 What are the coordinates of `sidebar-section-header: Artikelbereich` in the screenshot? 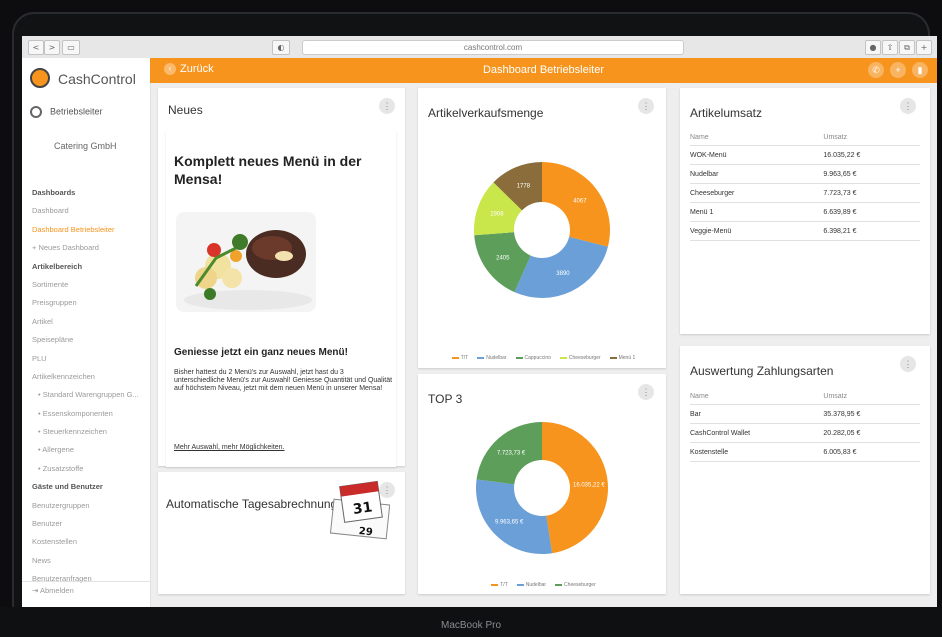 It's located at (57, 266).